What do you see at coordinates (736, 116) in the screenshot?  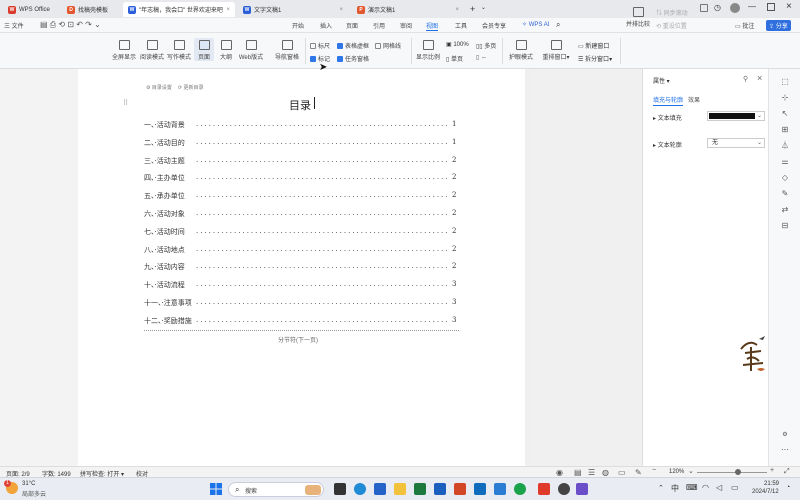 I see `text-fill-dropdown: ⌄` at bounding box center [736, 116].